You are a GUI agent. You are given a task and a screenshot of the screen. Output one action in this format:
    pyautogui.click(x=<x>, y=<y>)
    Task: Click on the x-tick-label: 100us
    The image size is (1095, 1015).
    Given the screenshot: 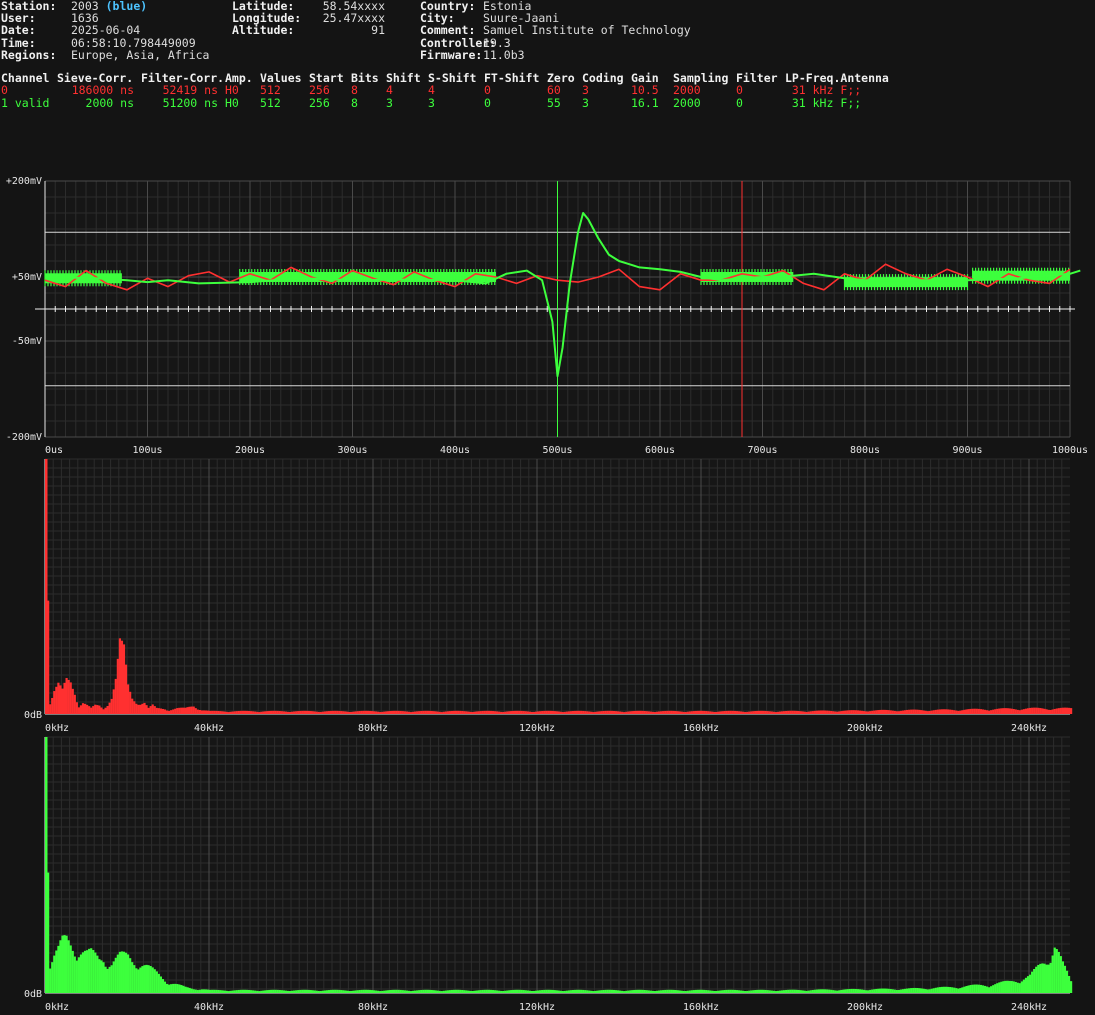 What is the action you would take?
    pyautogui.click(x=147, y=450)
    